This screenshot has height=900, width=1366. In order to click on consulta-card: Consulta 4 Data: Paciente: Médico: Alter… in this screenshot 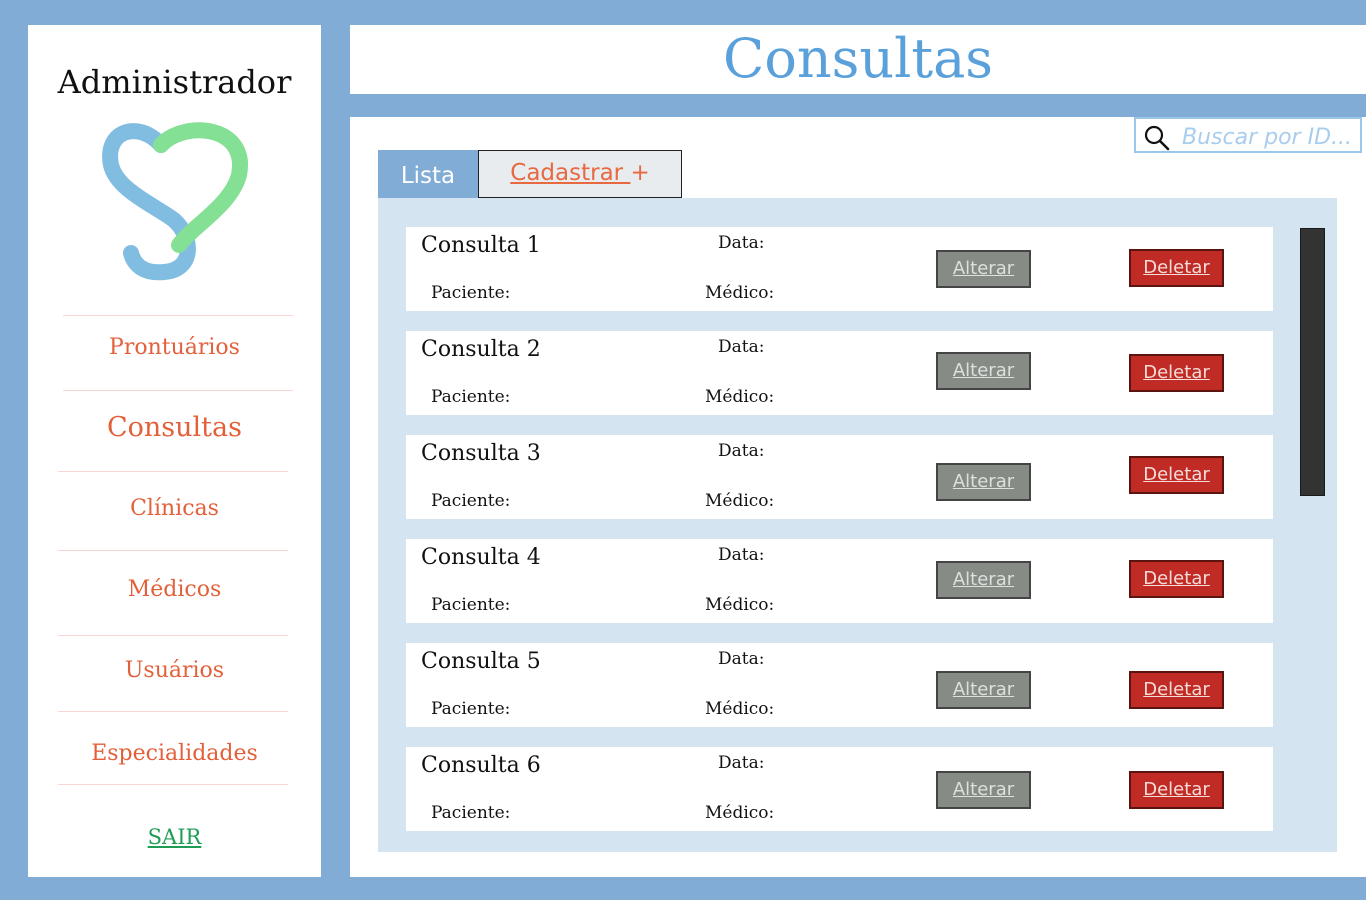, I will do `click(839, 581)`.